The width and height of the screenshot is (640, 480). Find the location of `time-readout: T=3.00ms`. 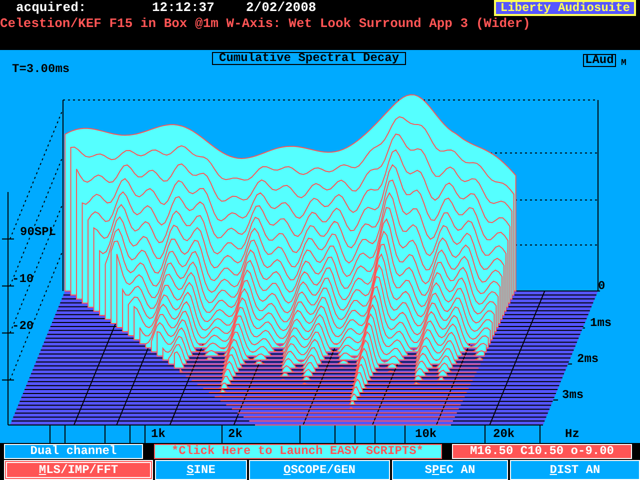

time-readout: T=3.00ms is located at coordinates (41, 69).